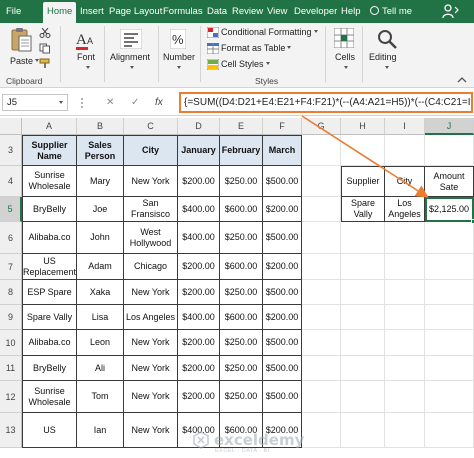 The width and height of the screenshot is (474, 458). What do you see at coordinates (269, 32) in the screenshot?
I see `conditional-formatting-button: Conditional Formatting` at bounding box center [269, 32].